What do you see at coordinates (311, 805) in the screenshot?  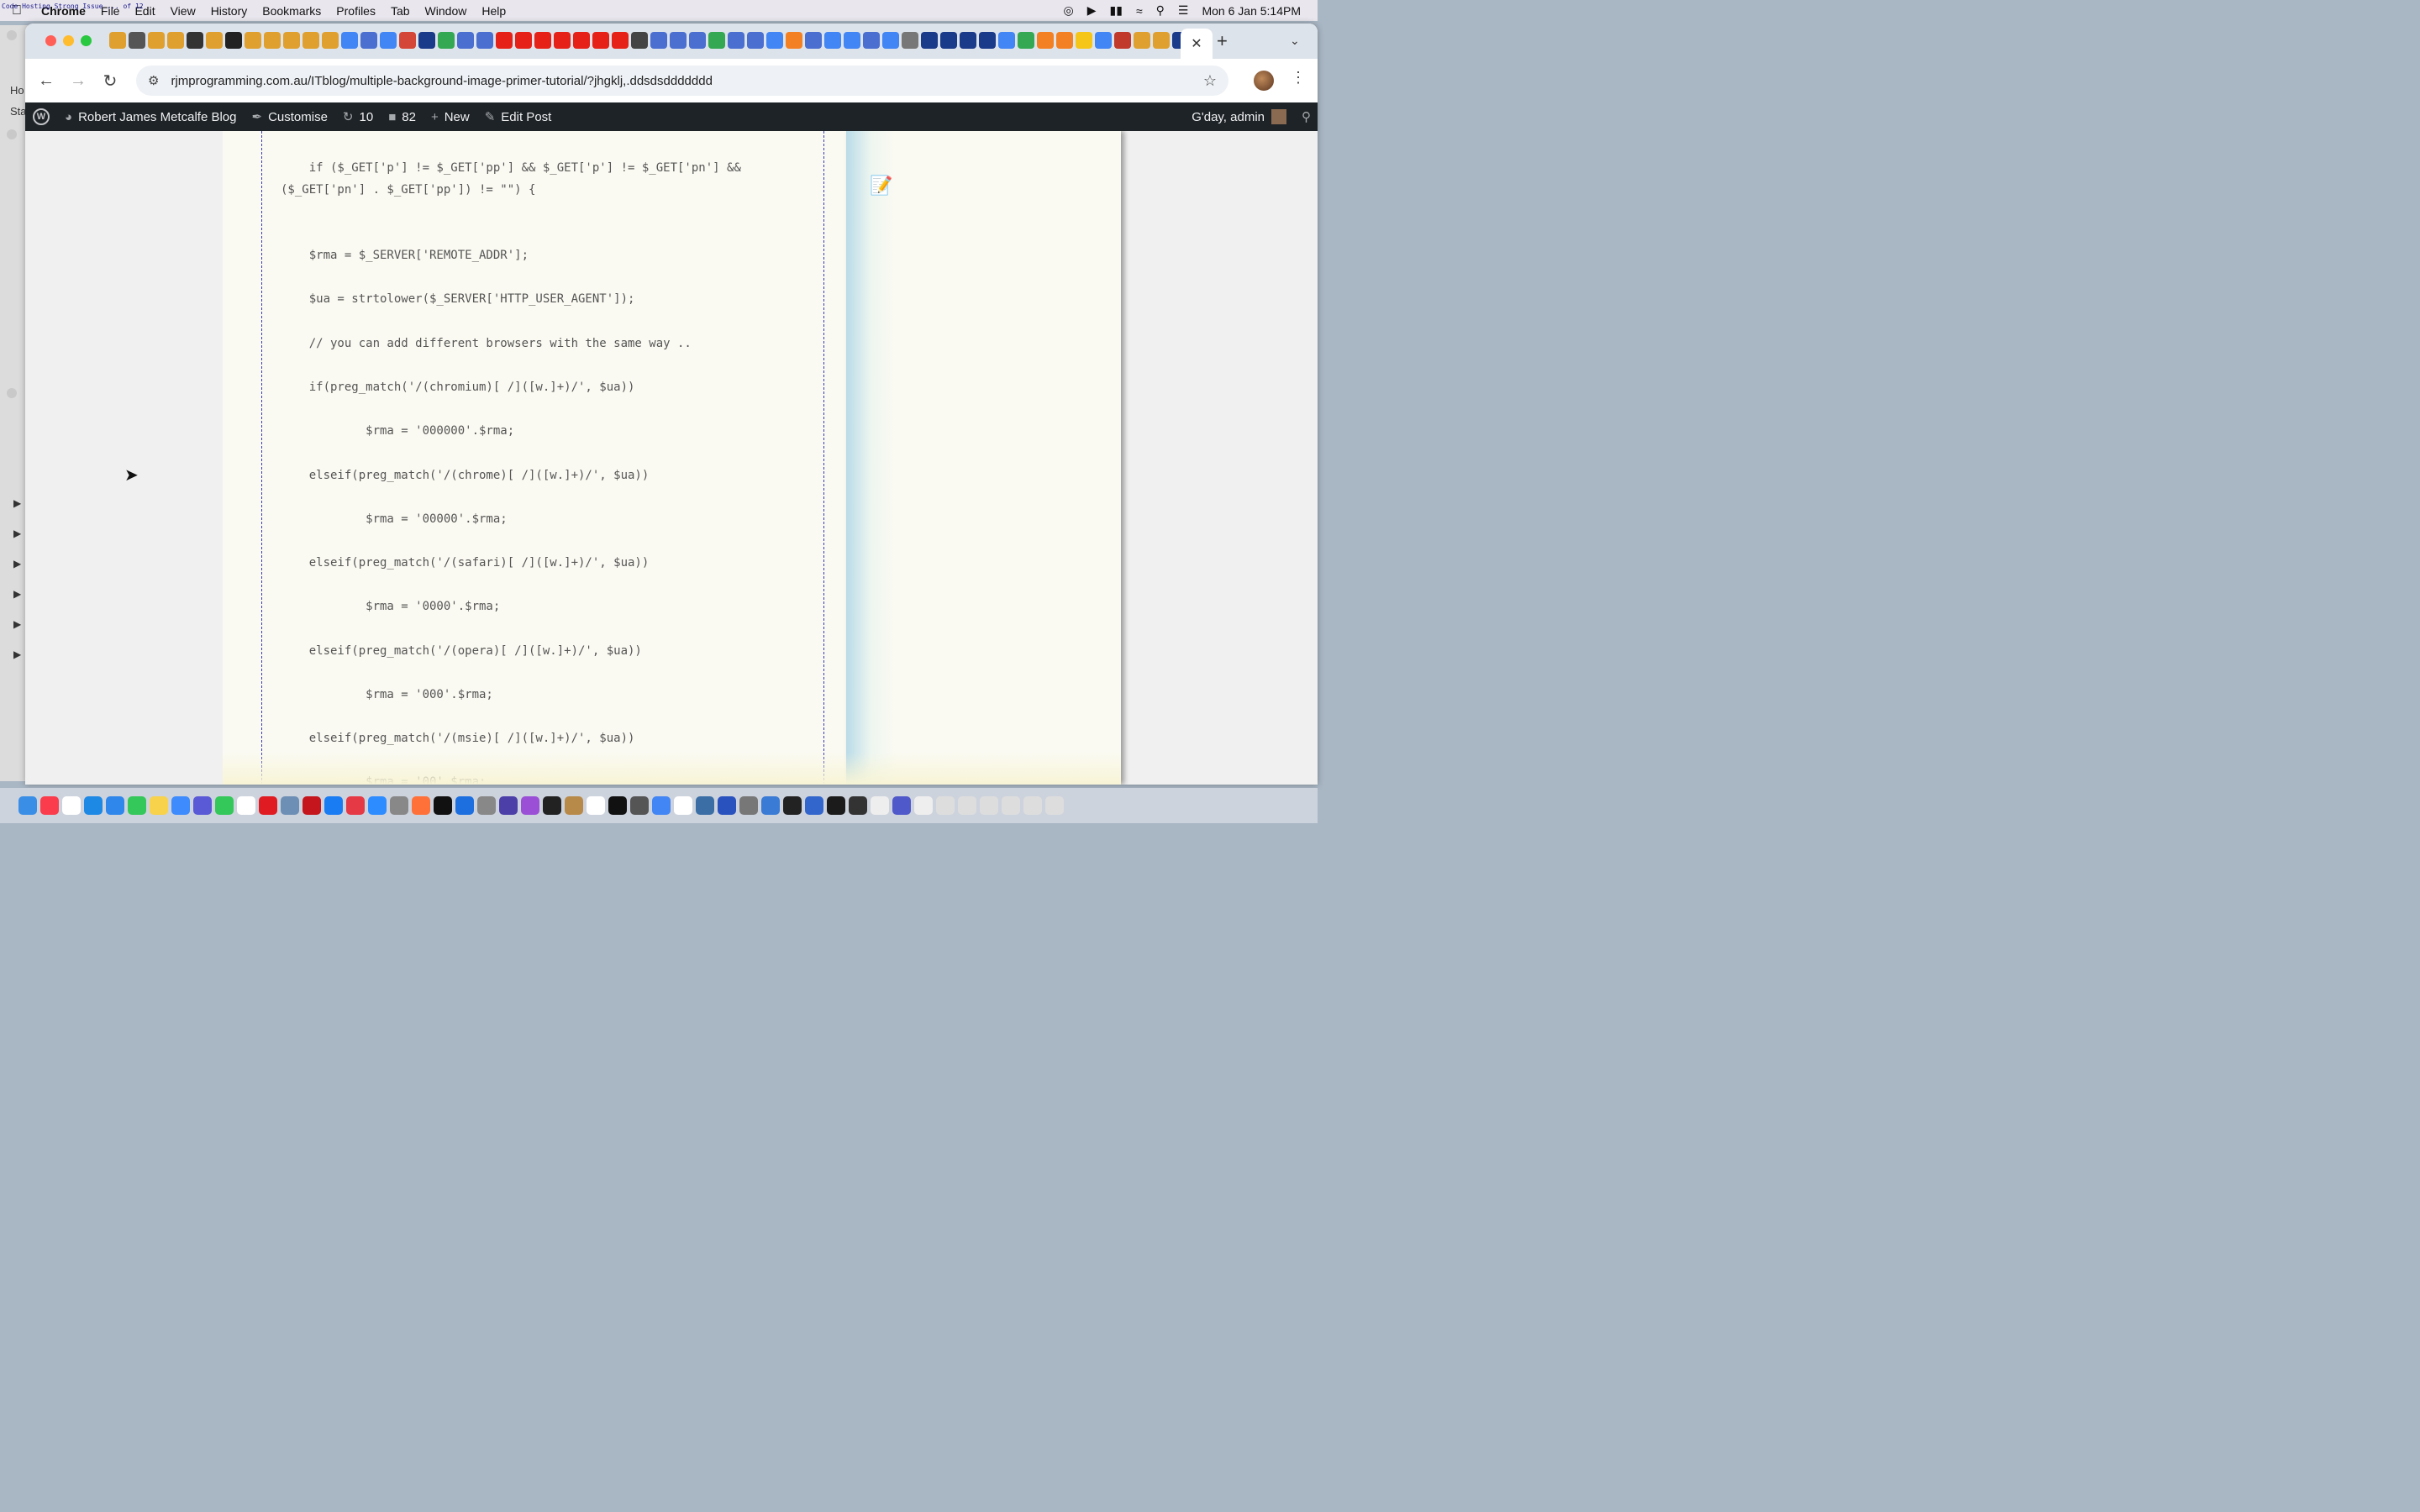 I see `filezilla-icon` at bounding box center [311, 805].